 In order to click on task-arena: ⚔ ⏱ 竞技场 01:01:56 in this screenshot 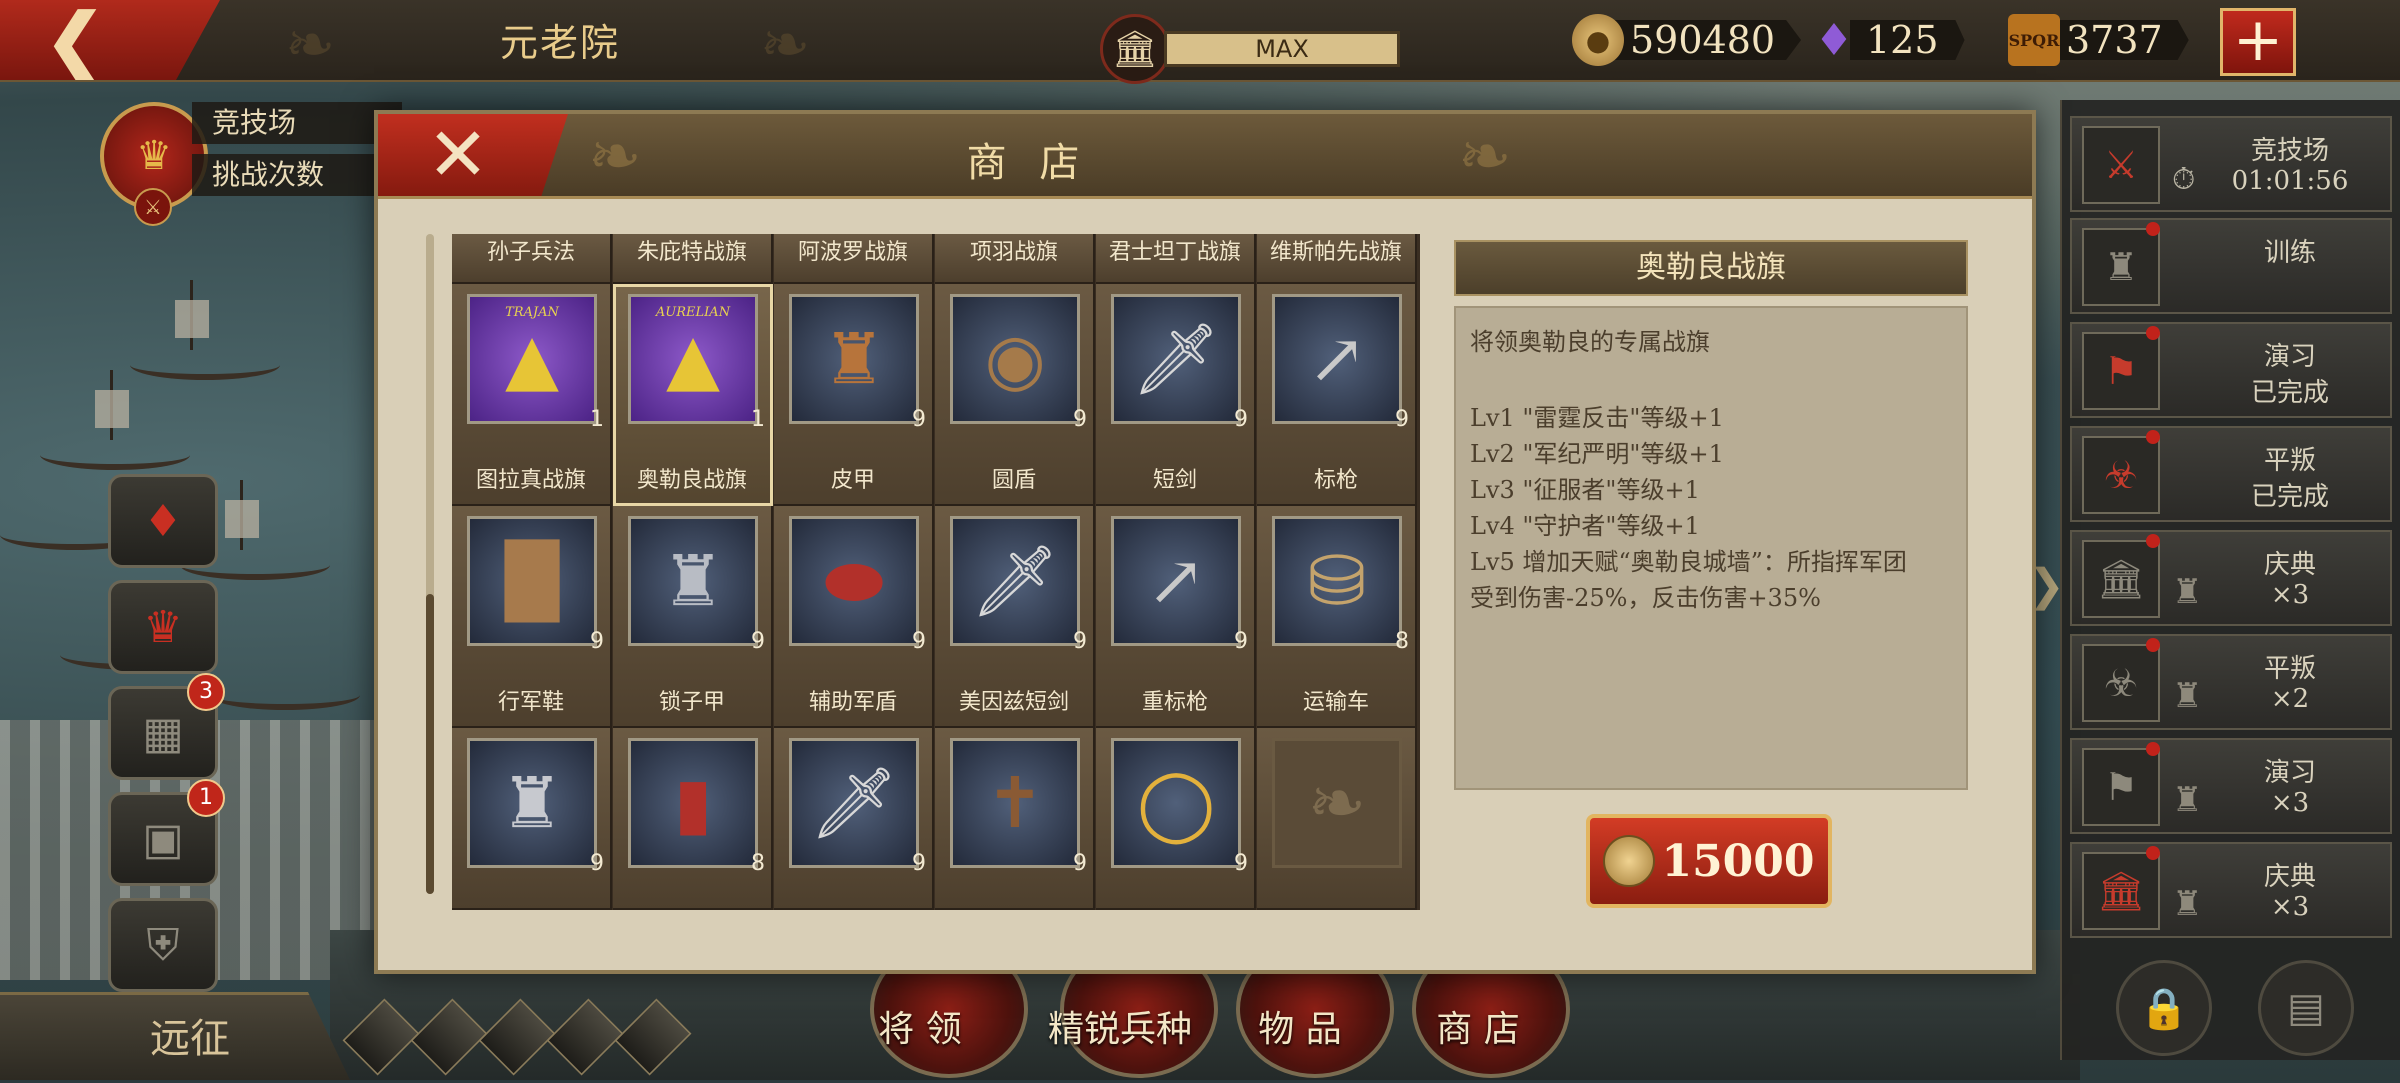, I will do `click(2231, 164)`.